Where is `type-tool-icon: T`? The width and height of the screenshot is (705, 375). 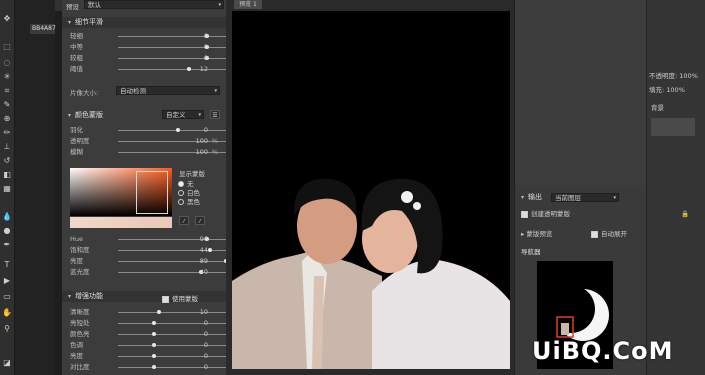 type-tool-icon: T is located at coordinates (7, 265).